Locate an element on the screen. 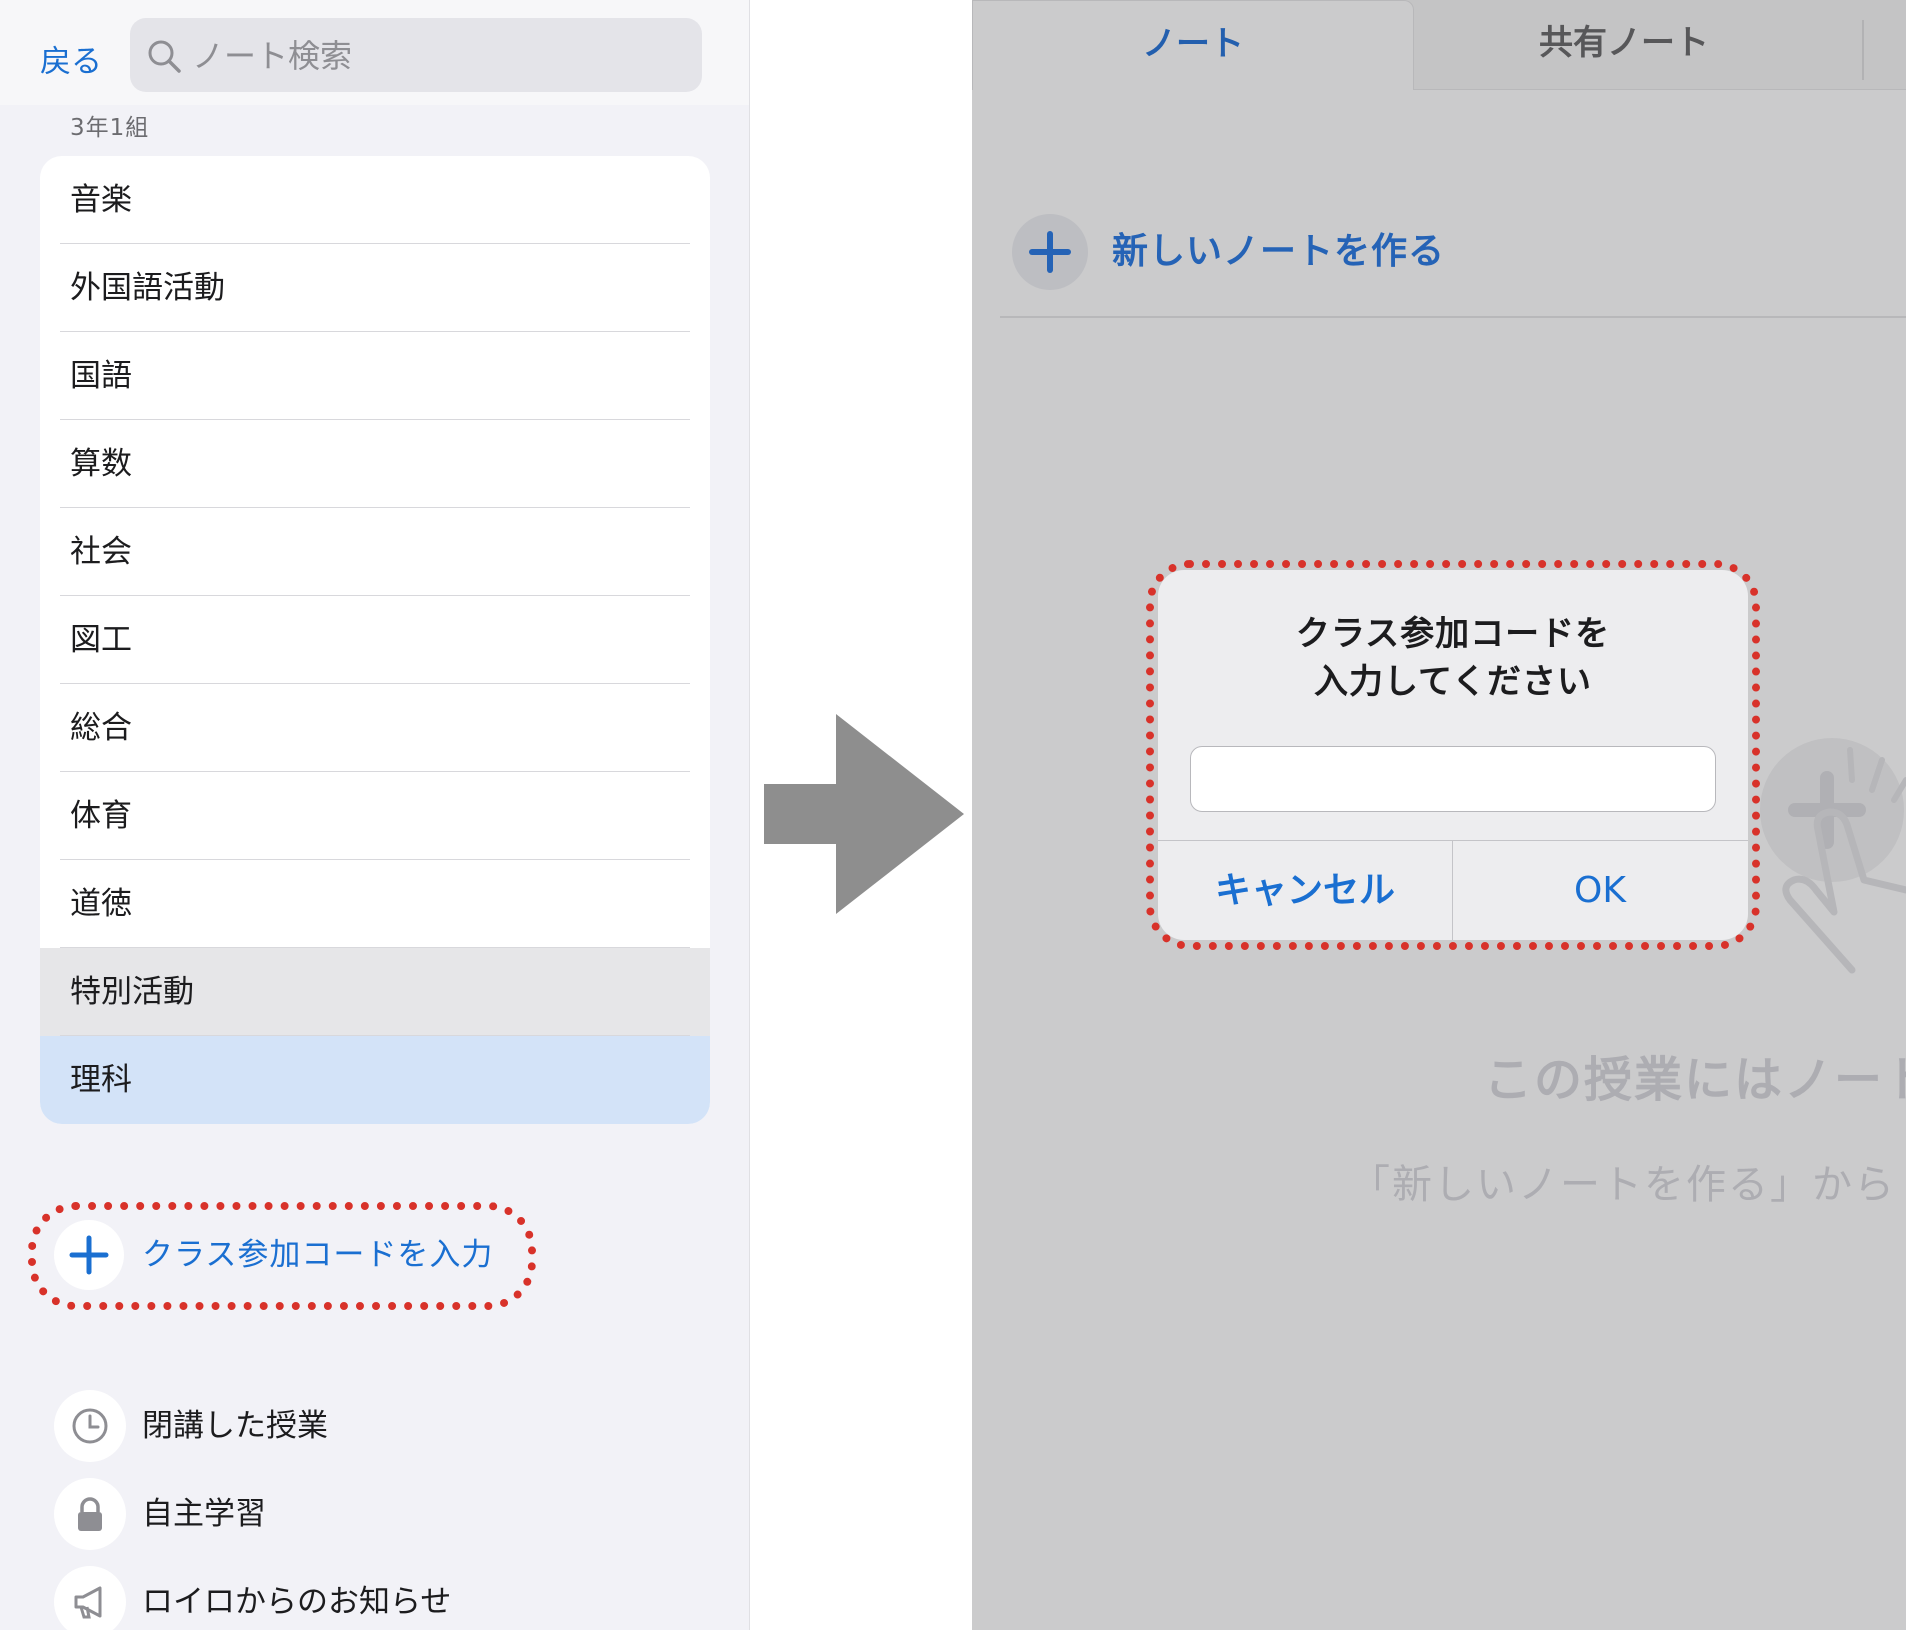 This screenshot has height=1630, width=1906. search-bar is located at coordinates (416, 56).